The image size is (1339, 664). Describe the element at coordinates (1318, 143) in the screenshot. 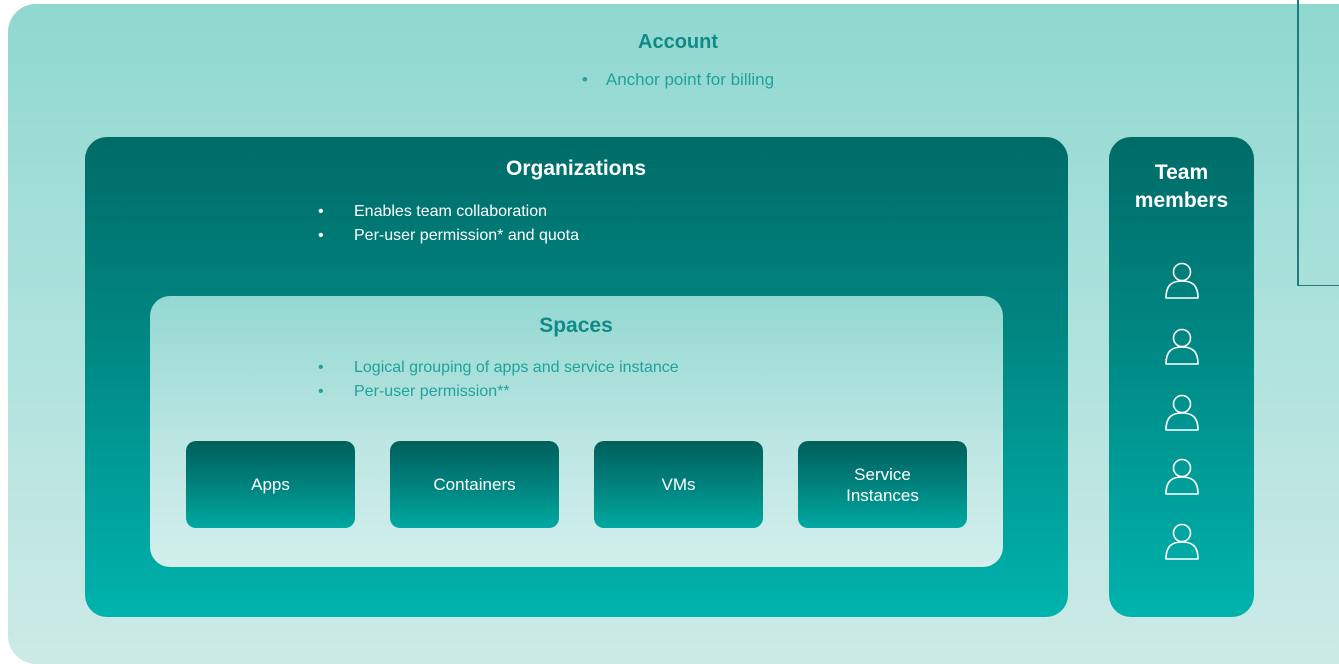

I see `side-frame` at that location.